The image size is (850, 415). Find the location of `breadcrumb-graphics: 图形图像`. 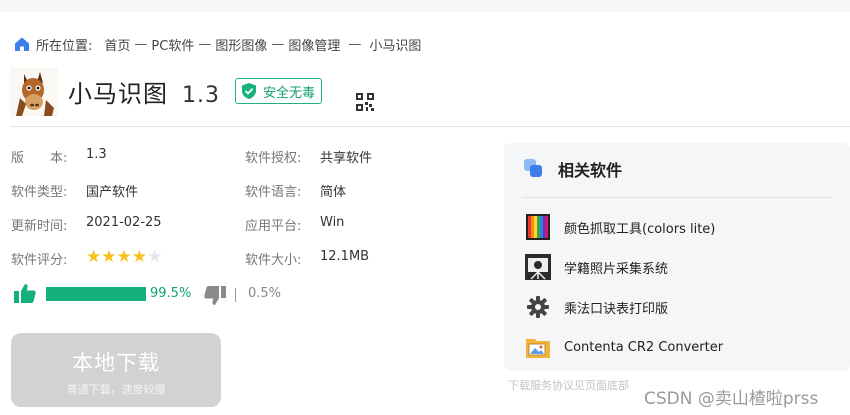

breadcrumb-graphics: 图形图像 is located at coordinates (241, 44).